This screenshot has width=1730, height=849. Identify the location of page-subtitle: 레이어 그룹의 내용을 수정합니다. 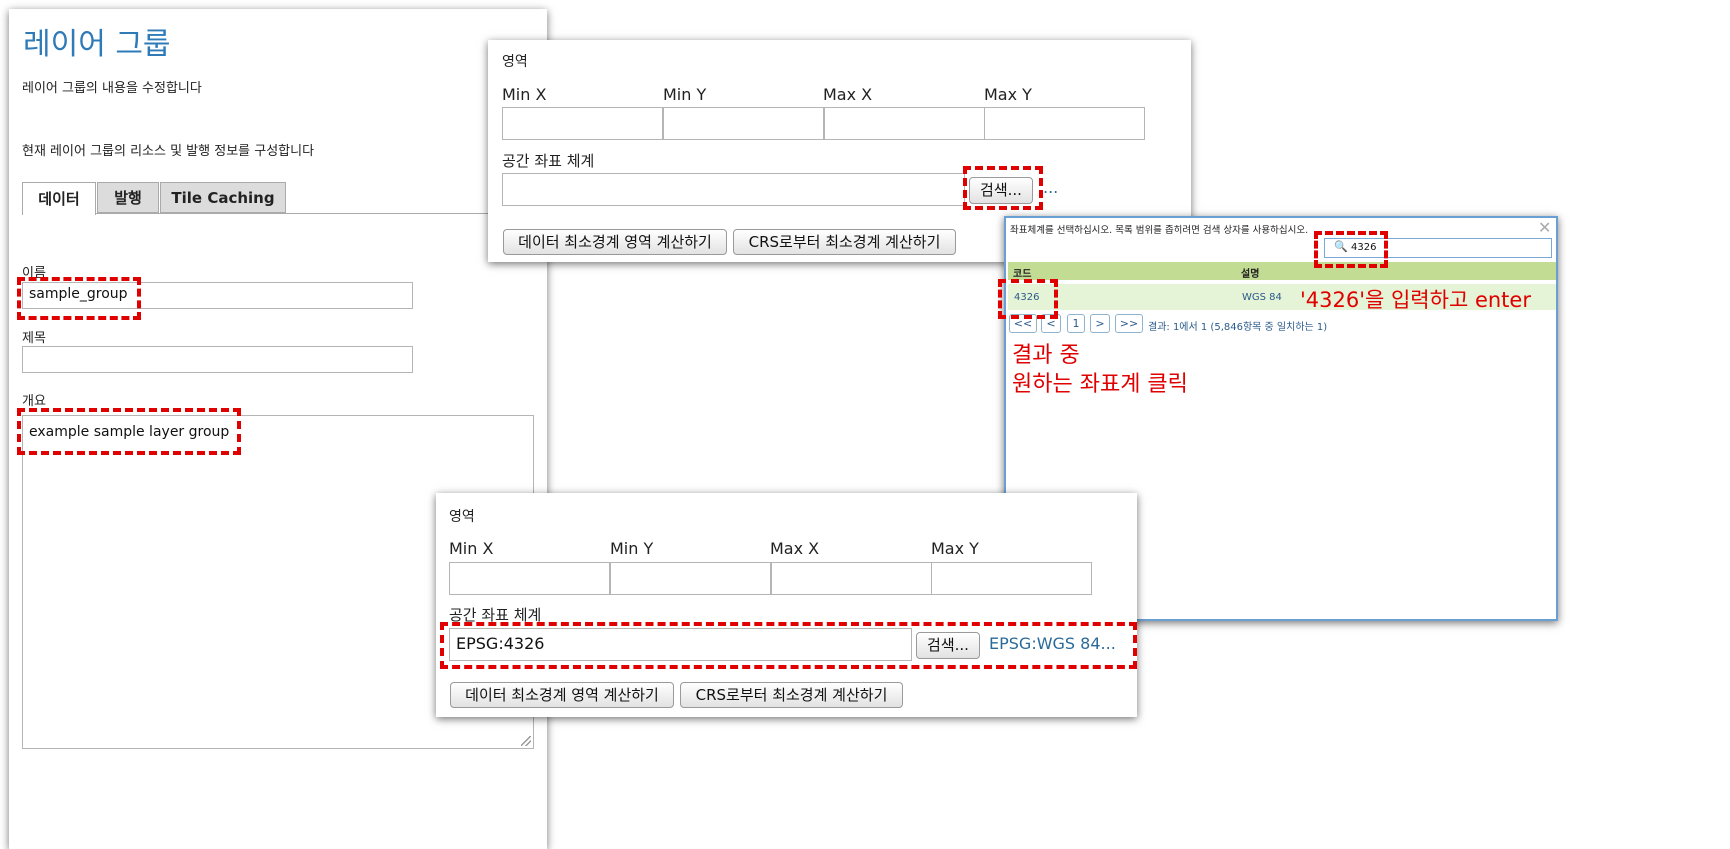
(112, 88).